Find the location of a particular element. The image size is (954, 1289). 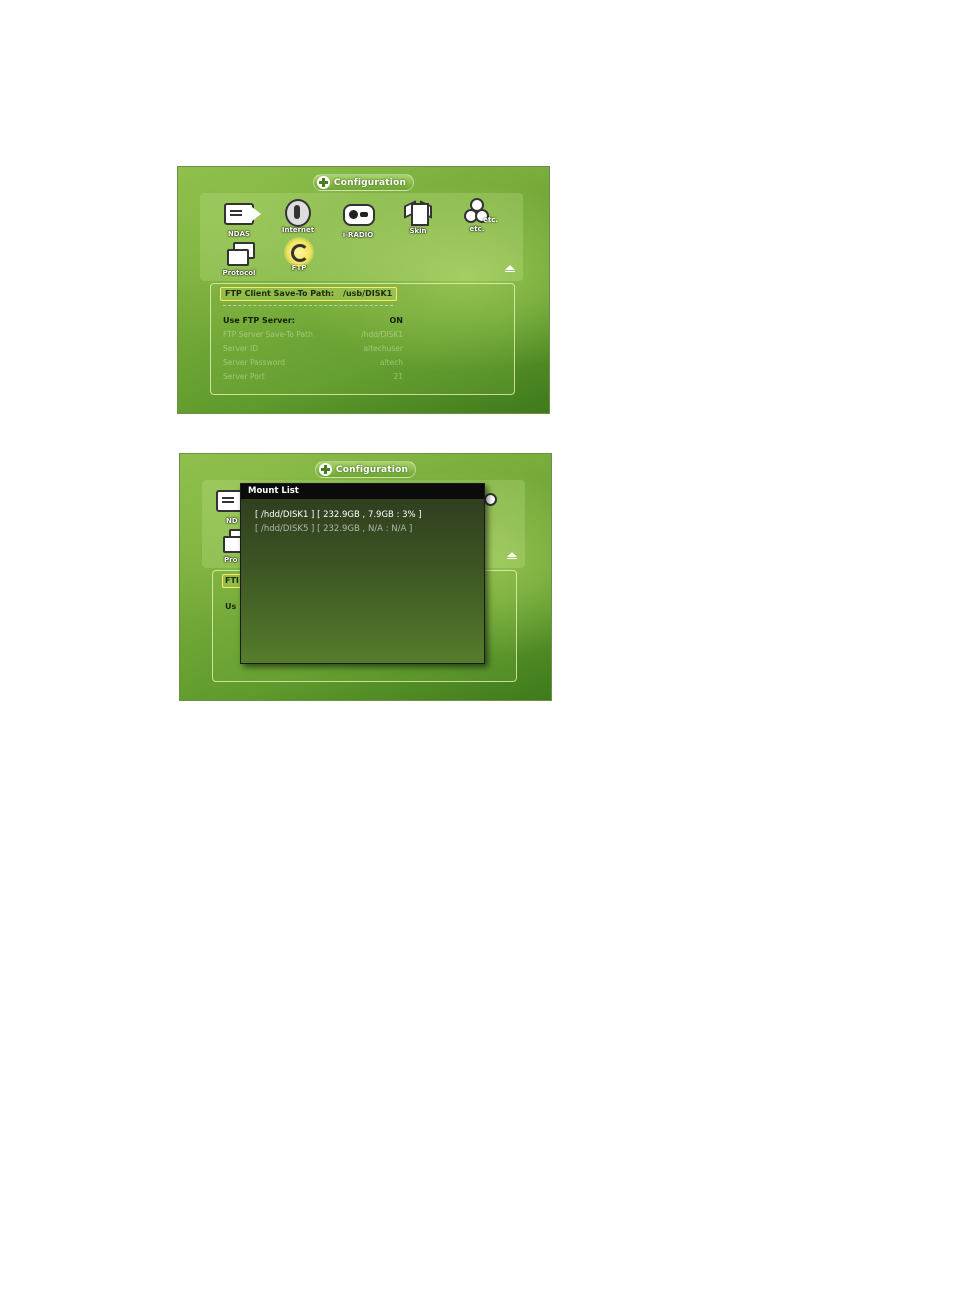

menu-item-internet: Internet is located at coordinates (298, 216).